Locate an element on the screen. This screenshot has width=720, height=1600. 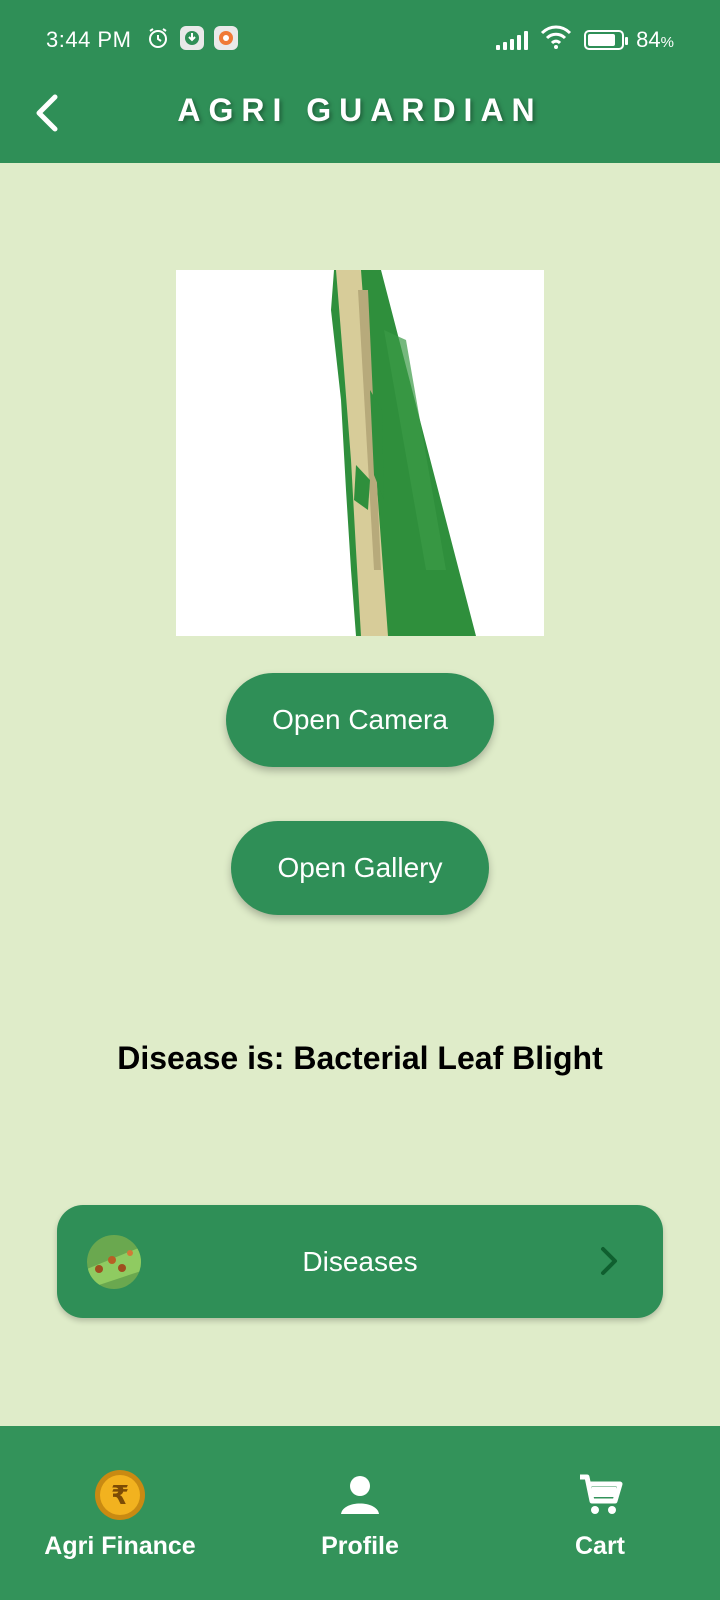
nav-agri-finance: ₹ Agri Finance is located at coordinates (120, 1513).